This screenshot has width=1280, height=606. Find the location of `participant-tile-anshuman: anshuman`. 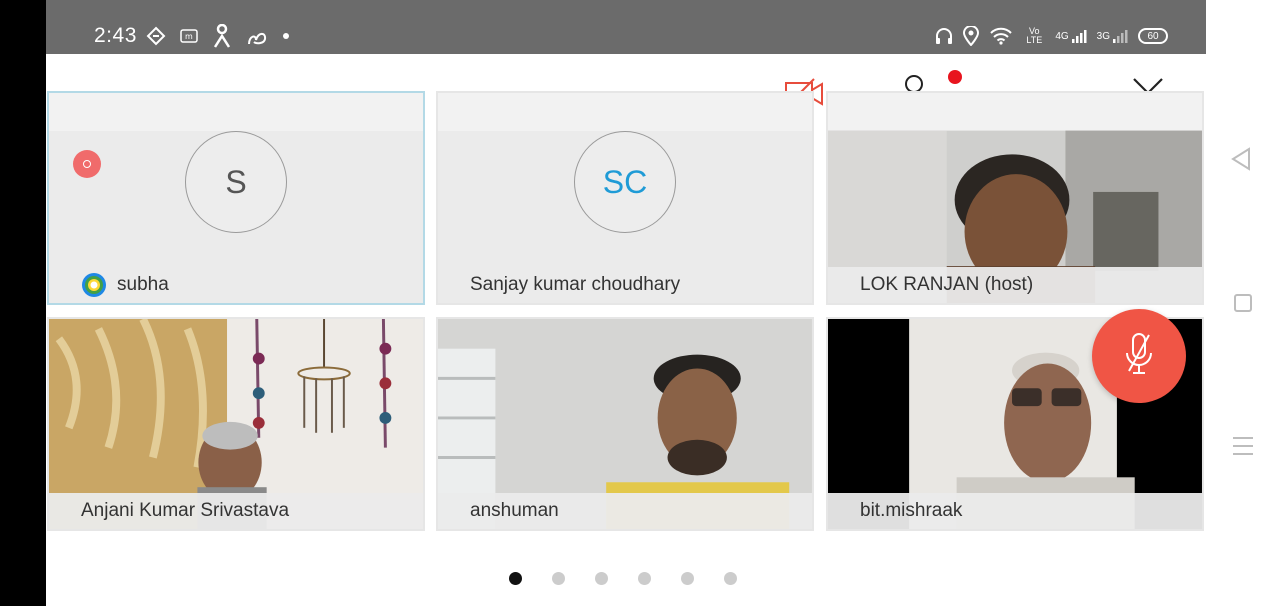

participant-tile-anshuman: anshuman is located at coordinates (625, 424).